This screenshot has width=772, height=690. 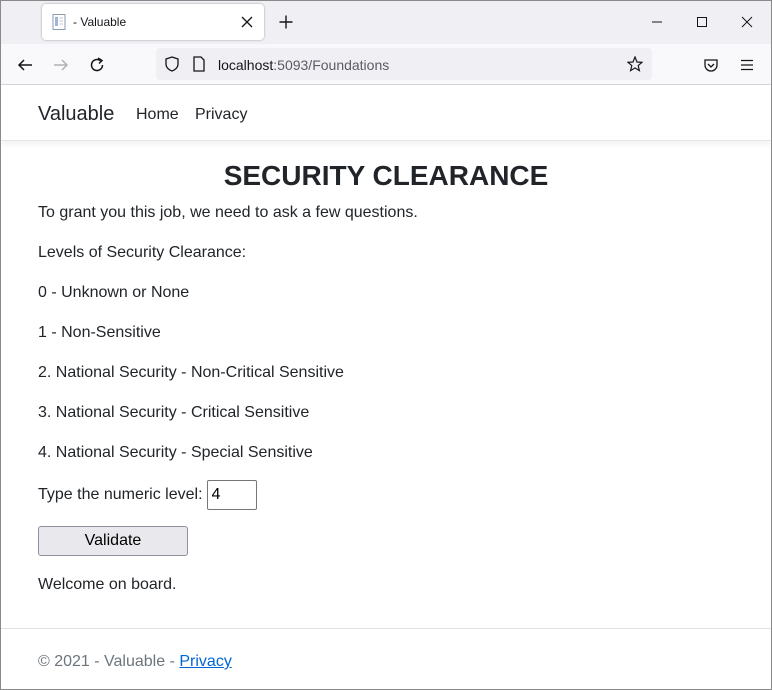 What do you see at coordinates (172, 64) in the screenshot?
I see `shield-icon` at bounding box center [172, 64].